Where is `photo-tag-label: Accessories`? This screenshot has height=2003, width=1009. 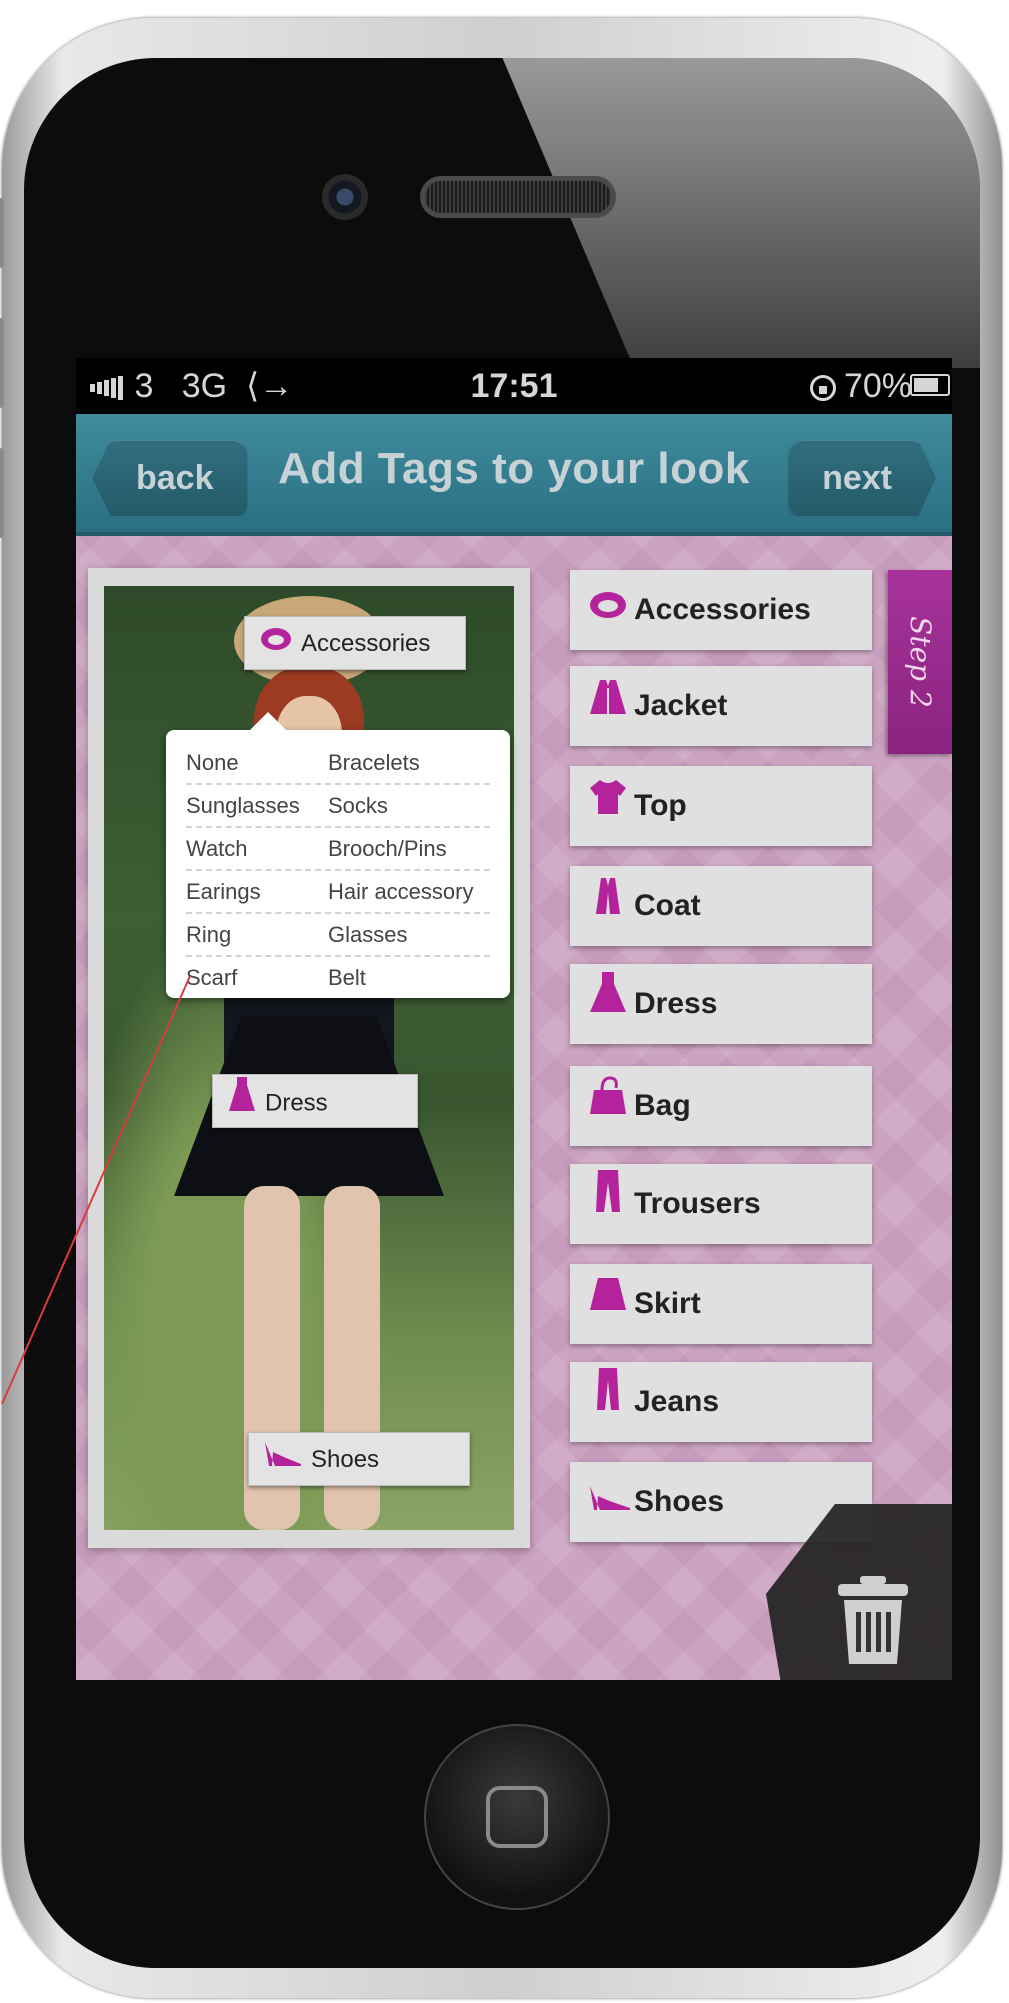 photo-tag-label: Accessories is located at coordinates (366, 643).